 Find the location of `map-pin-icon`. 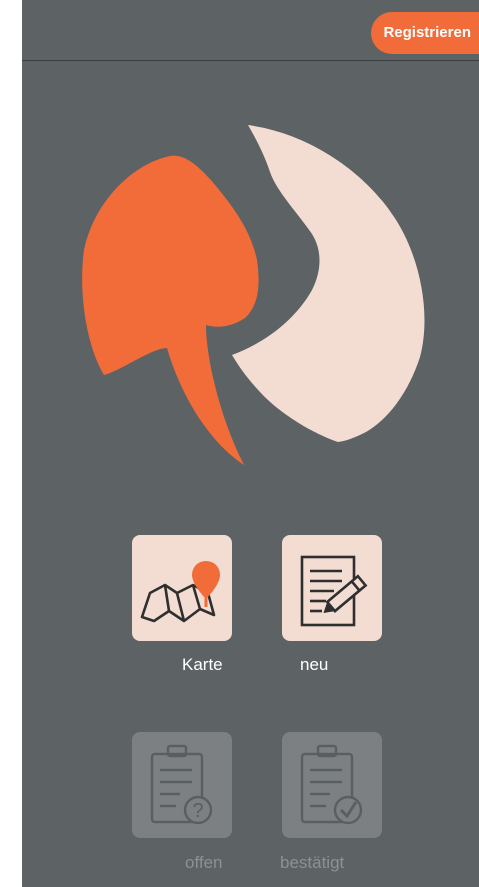

map-pin-icon is located at coordinates (180, 592).